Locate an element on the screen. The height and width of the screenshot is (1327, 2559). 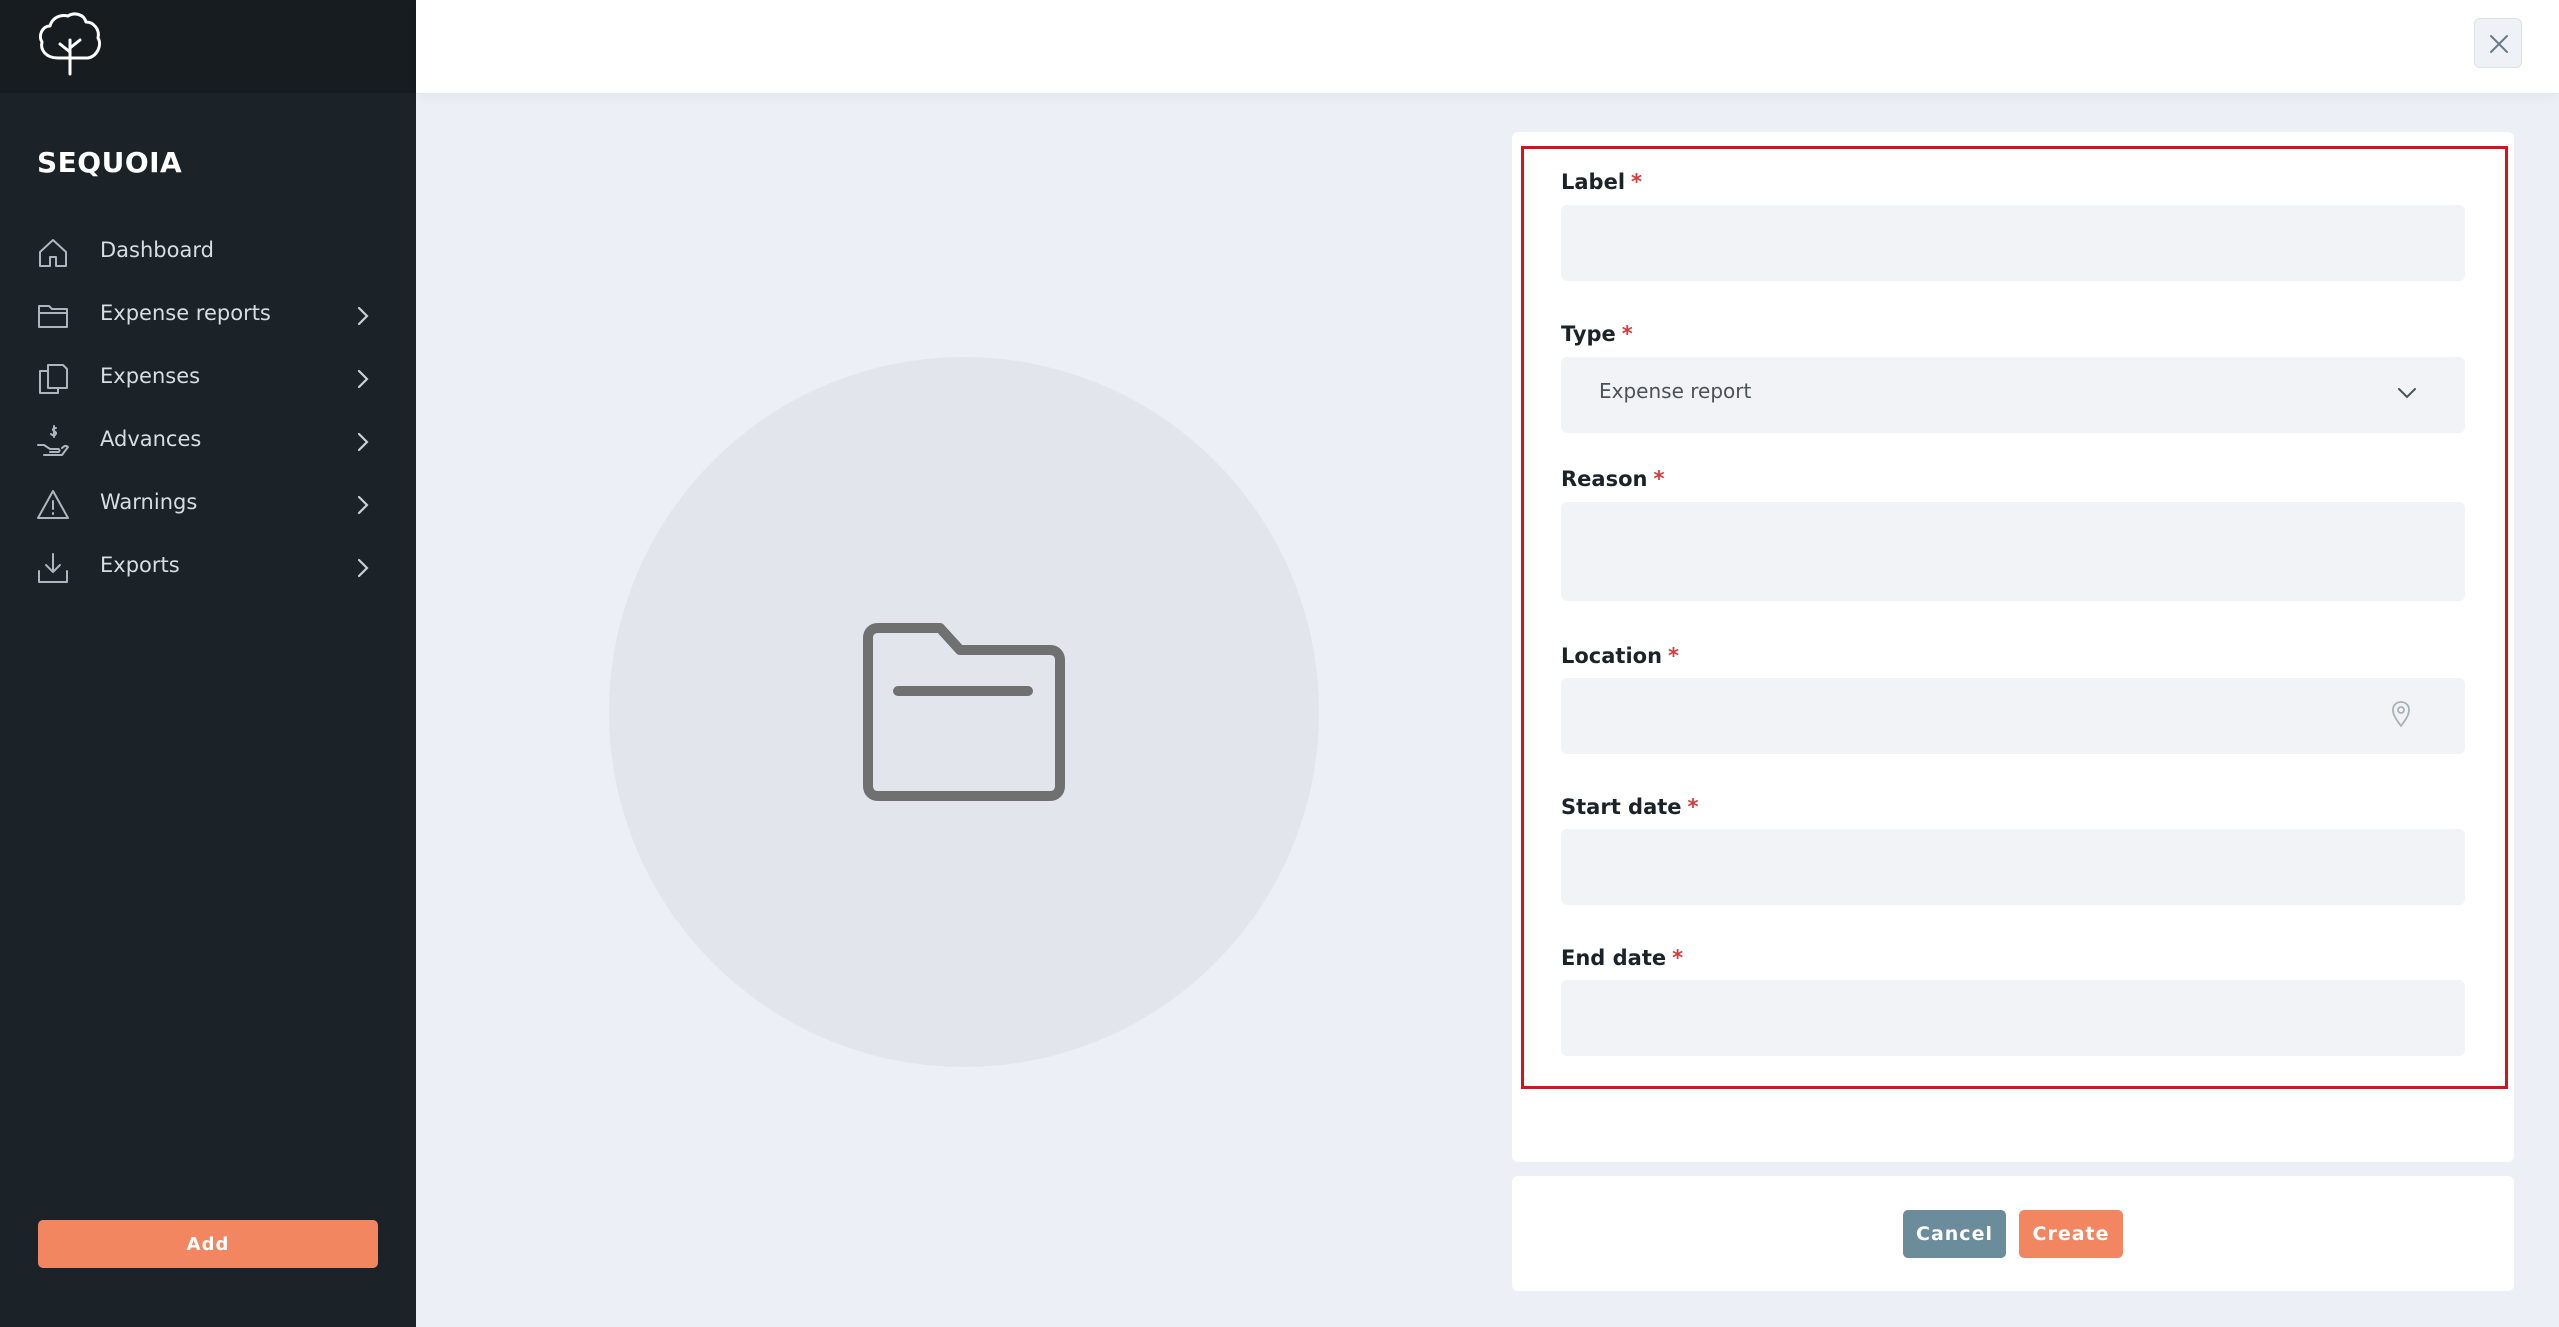
close-icon is located at coordinates (2499, 44).